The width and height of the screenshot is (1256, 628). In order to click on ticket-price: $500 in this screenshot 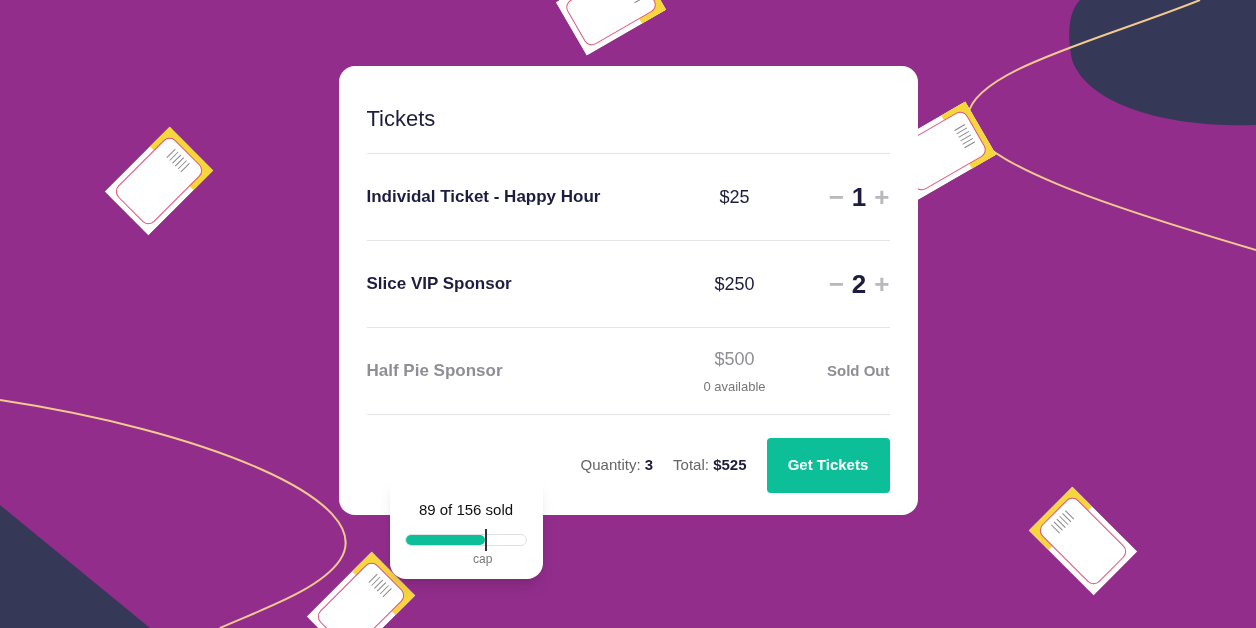, I will do `click(734, 359)`.